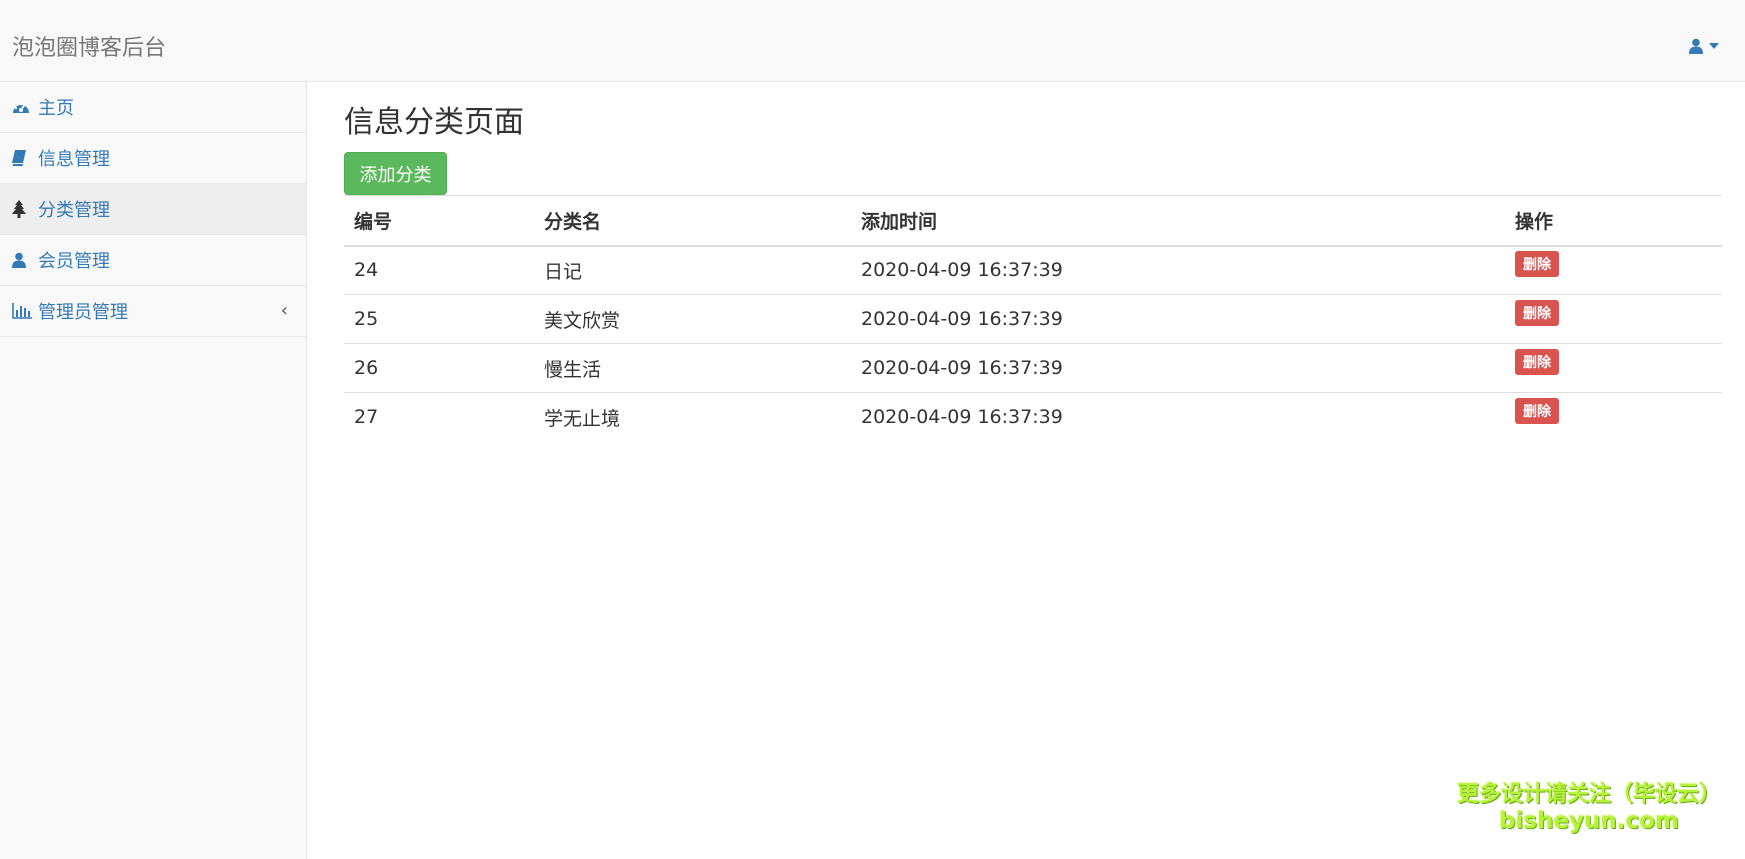 This screenshot has width=1745, height=859. I want to click on page-title: 信息分类页面, so click(434, 122).